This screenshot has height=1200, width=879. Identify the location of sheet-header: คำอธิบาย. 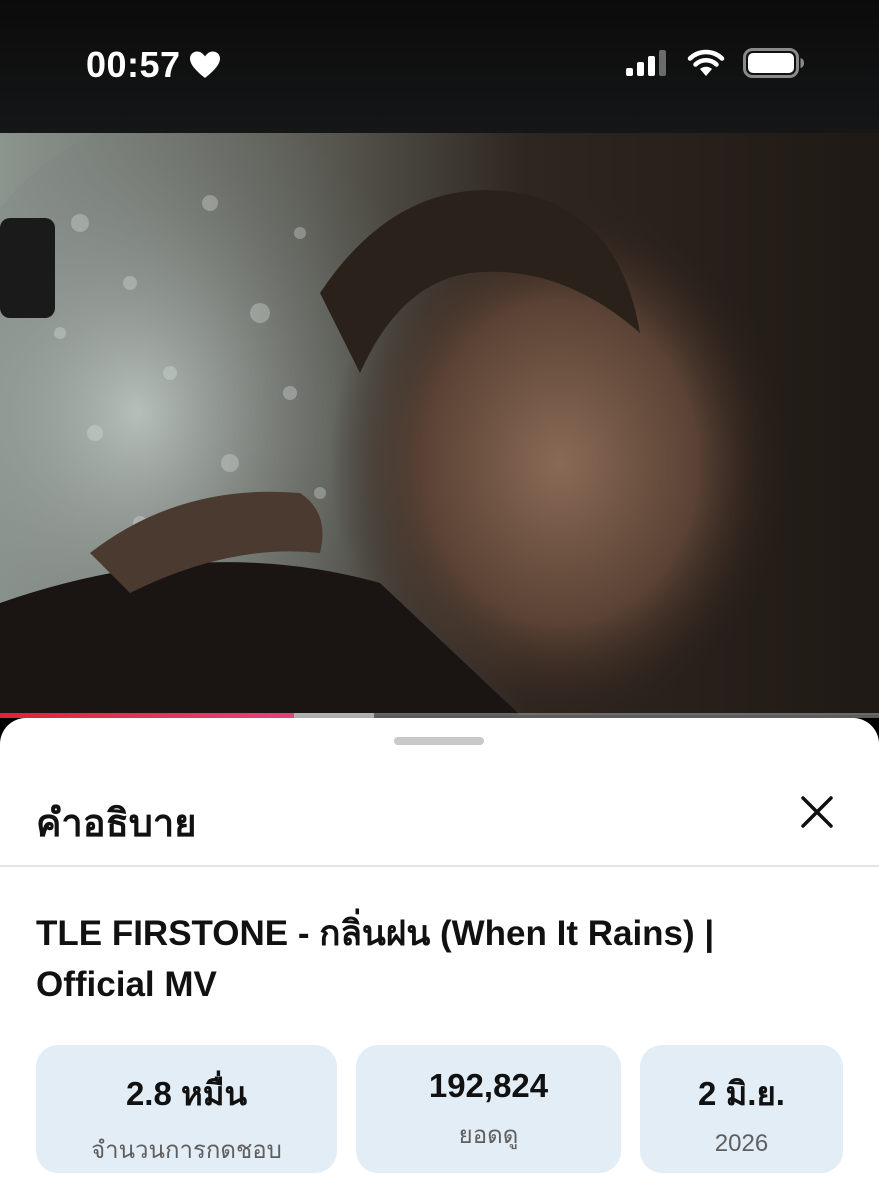
(439, 822).